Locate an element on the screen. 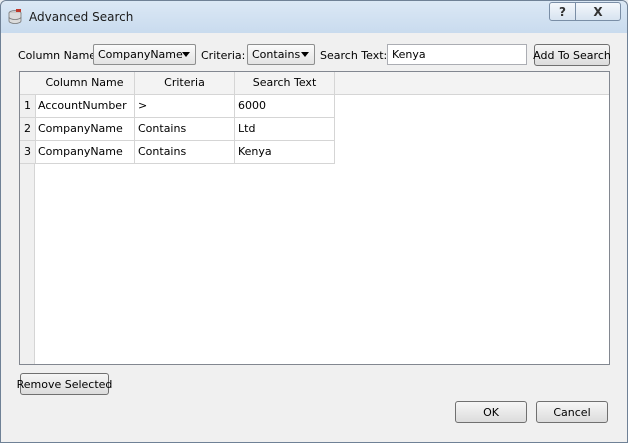 The height and width of the screenshot is (443, 628). header-search-text: Search Text is located at coordinates (285, 83).